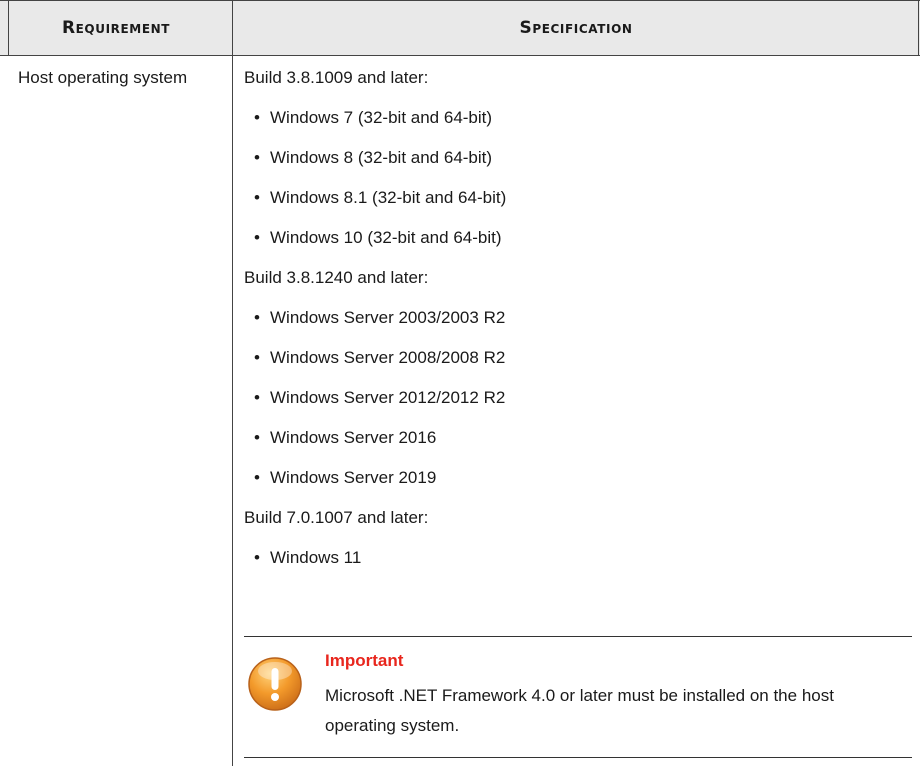  What do you see at coordinates (364, 660) in the screenshot?
I see `note-title: Important` at bounding box center [364, 660].